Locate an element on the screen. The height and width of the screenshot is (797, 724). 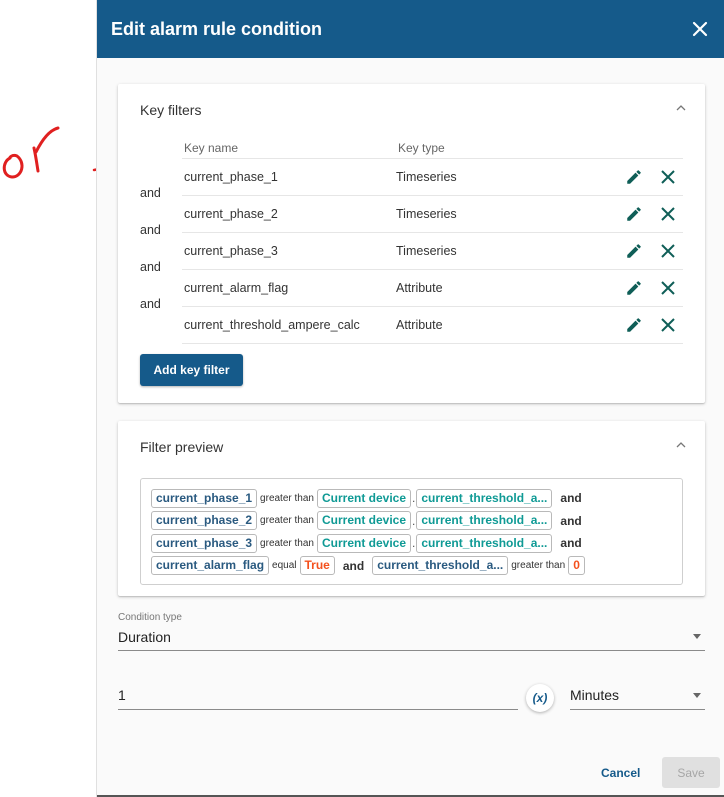
key-chip: current_phase_2 is located at coordinates (204, 521).